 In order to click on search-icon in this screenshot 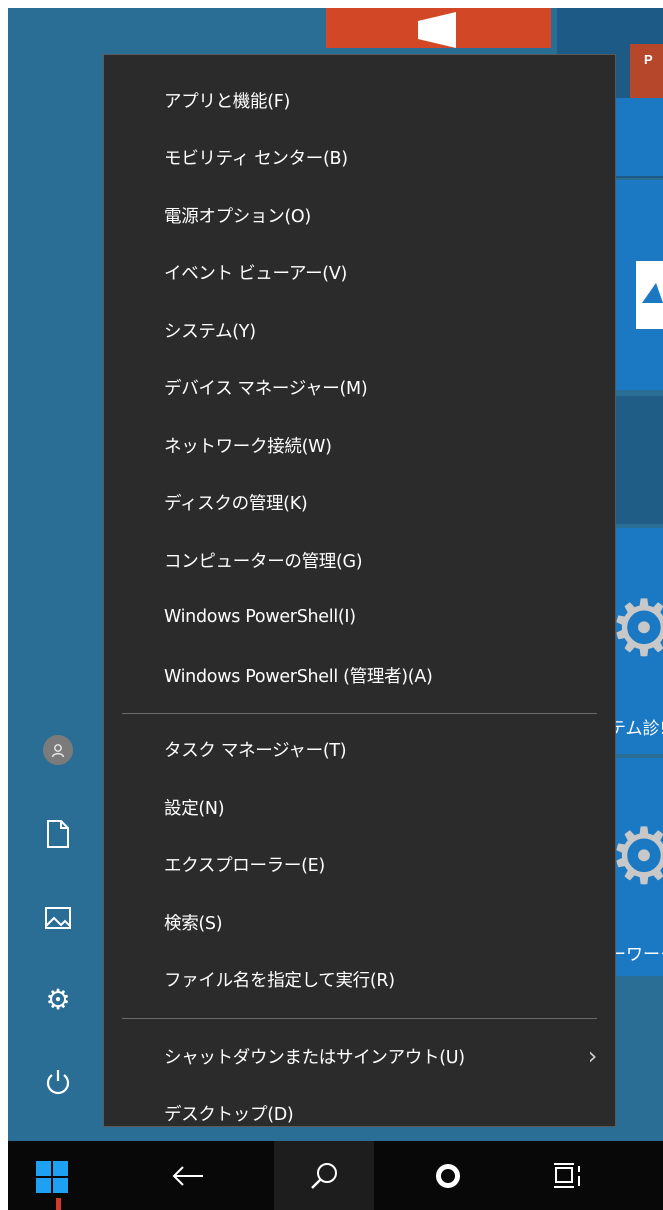, I will do `click(324, 1175)`.